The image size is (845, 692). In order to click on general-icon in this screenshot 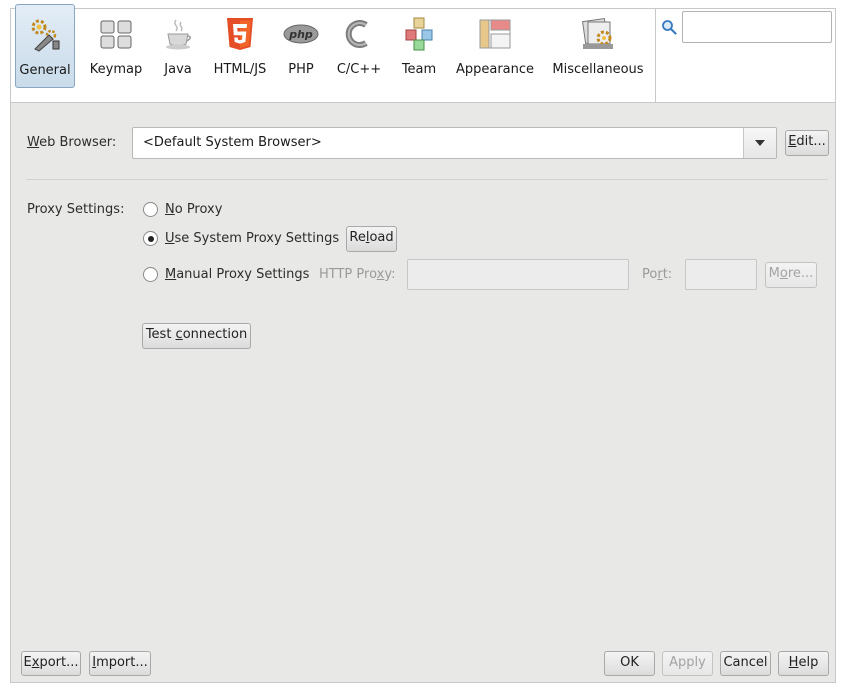, I will do `click(45, 35)`.